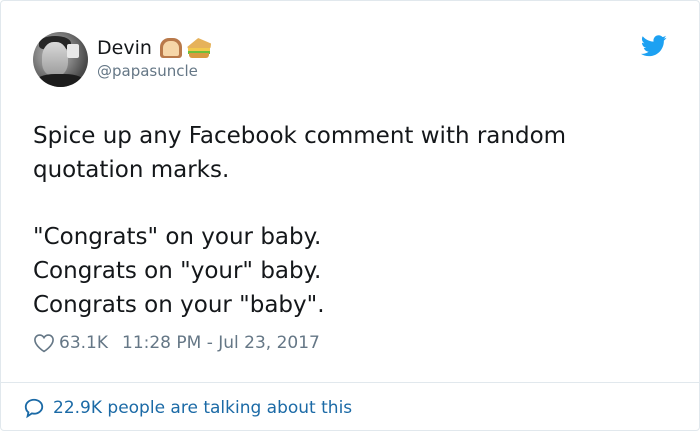 The height and width of the screenshot is (431, 700). I want to click on speech-bubble-icon, so click(34, 408).